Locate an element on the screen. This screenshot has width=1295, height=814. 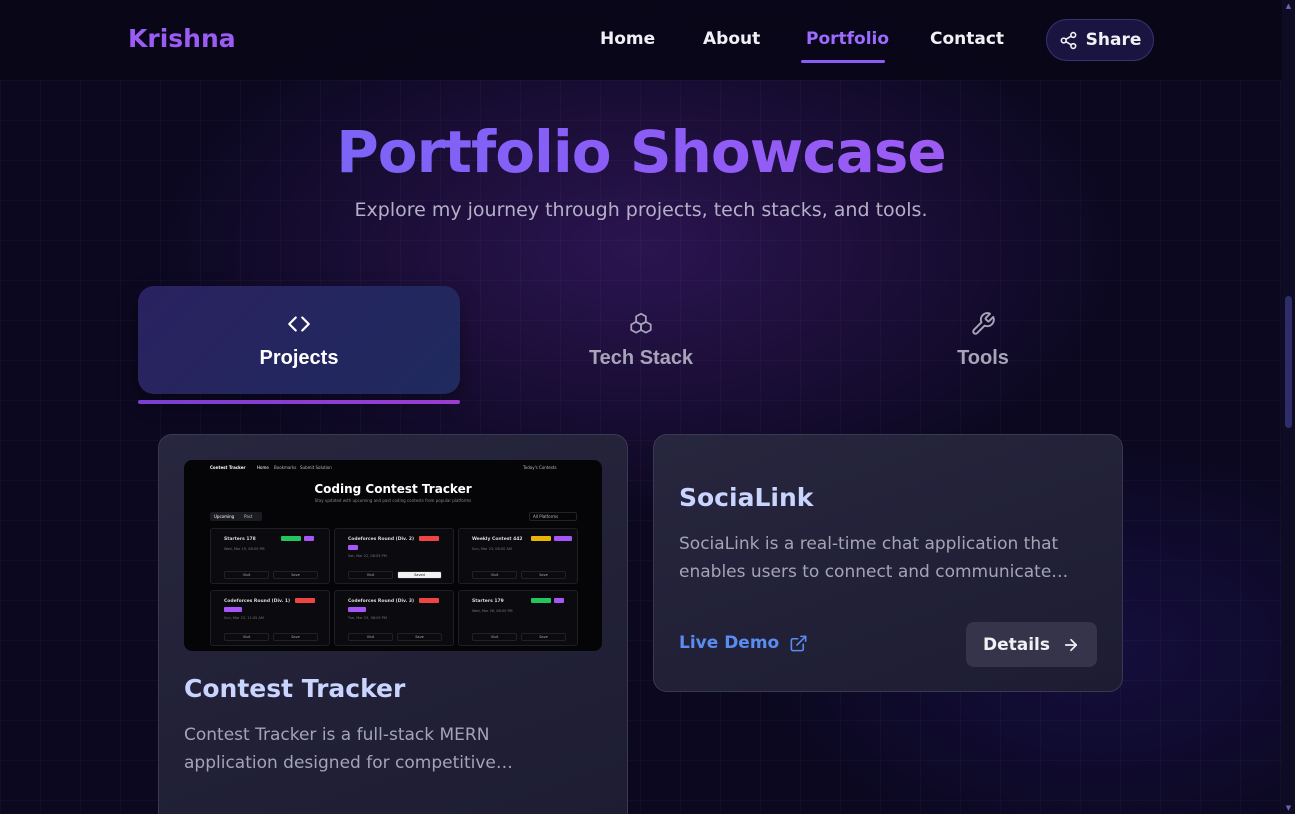
thumb-contest-name: Codeforces Round (Div. 2) is located at coordinates (381, 539).